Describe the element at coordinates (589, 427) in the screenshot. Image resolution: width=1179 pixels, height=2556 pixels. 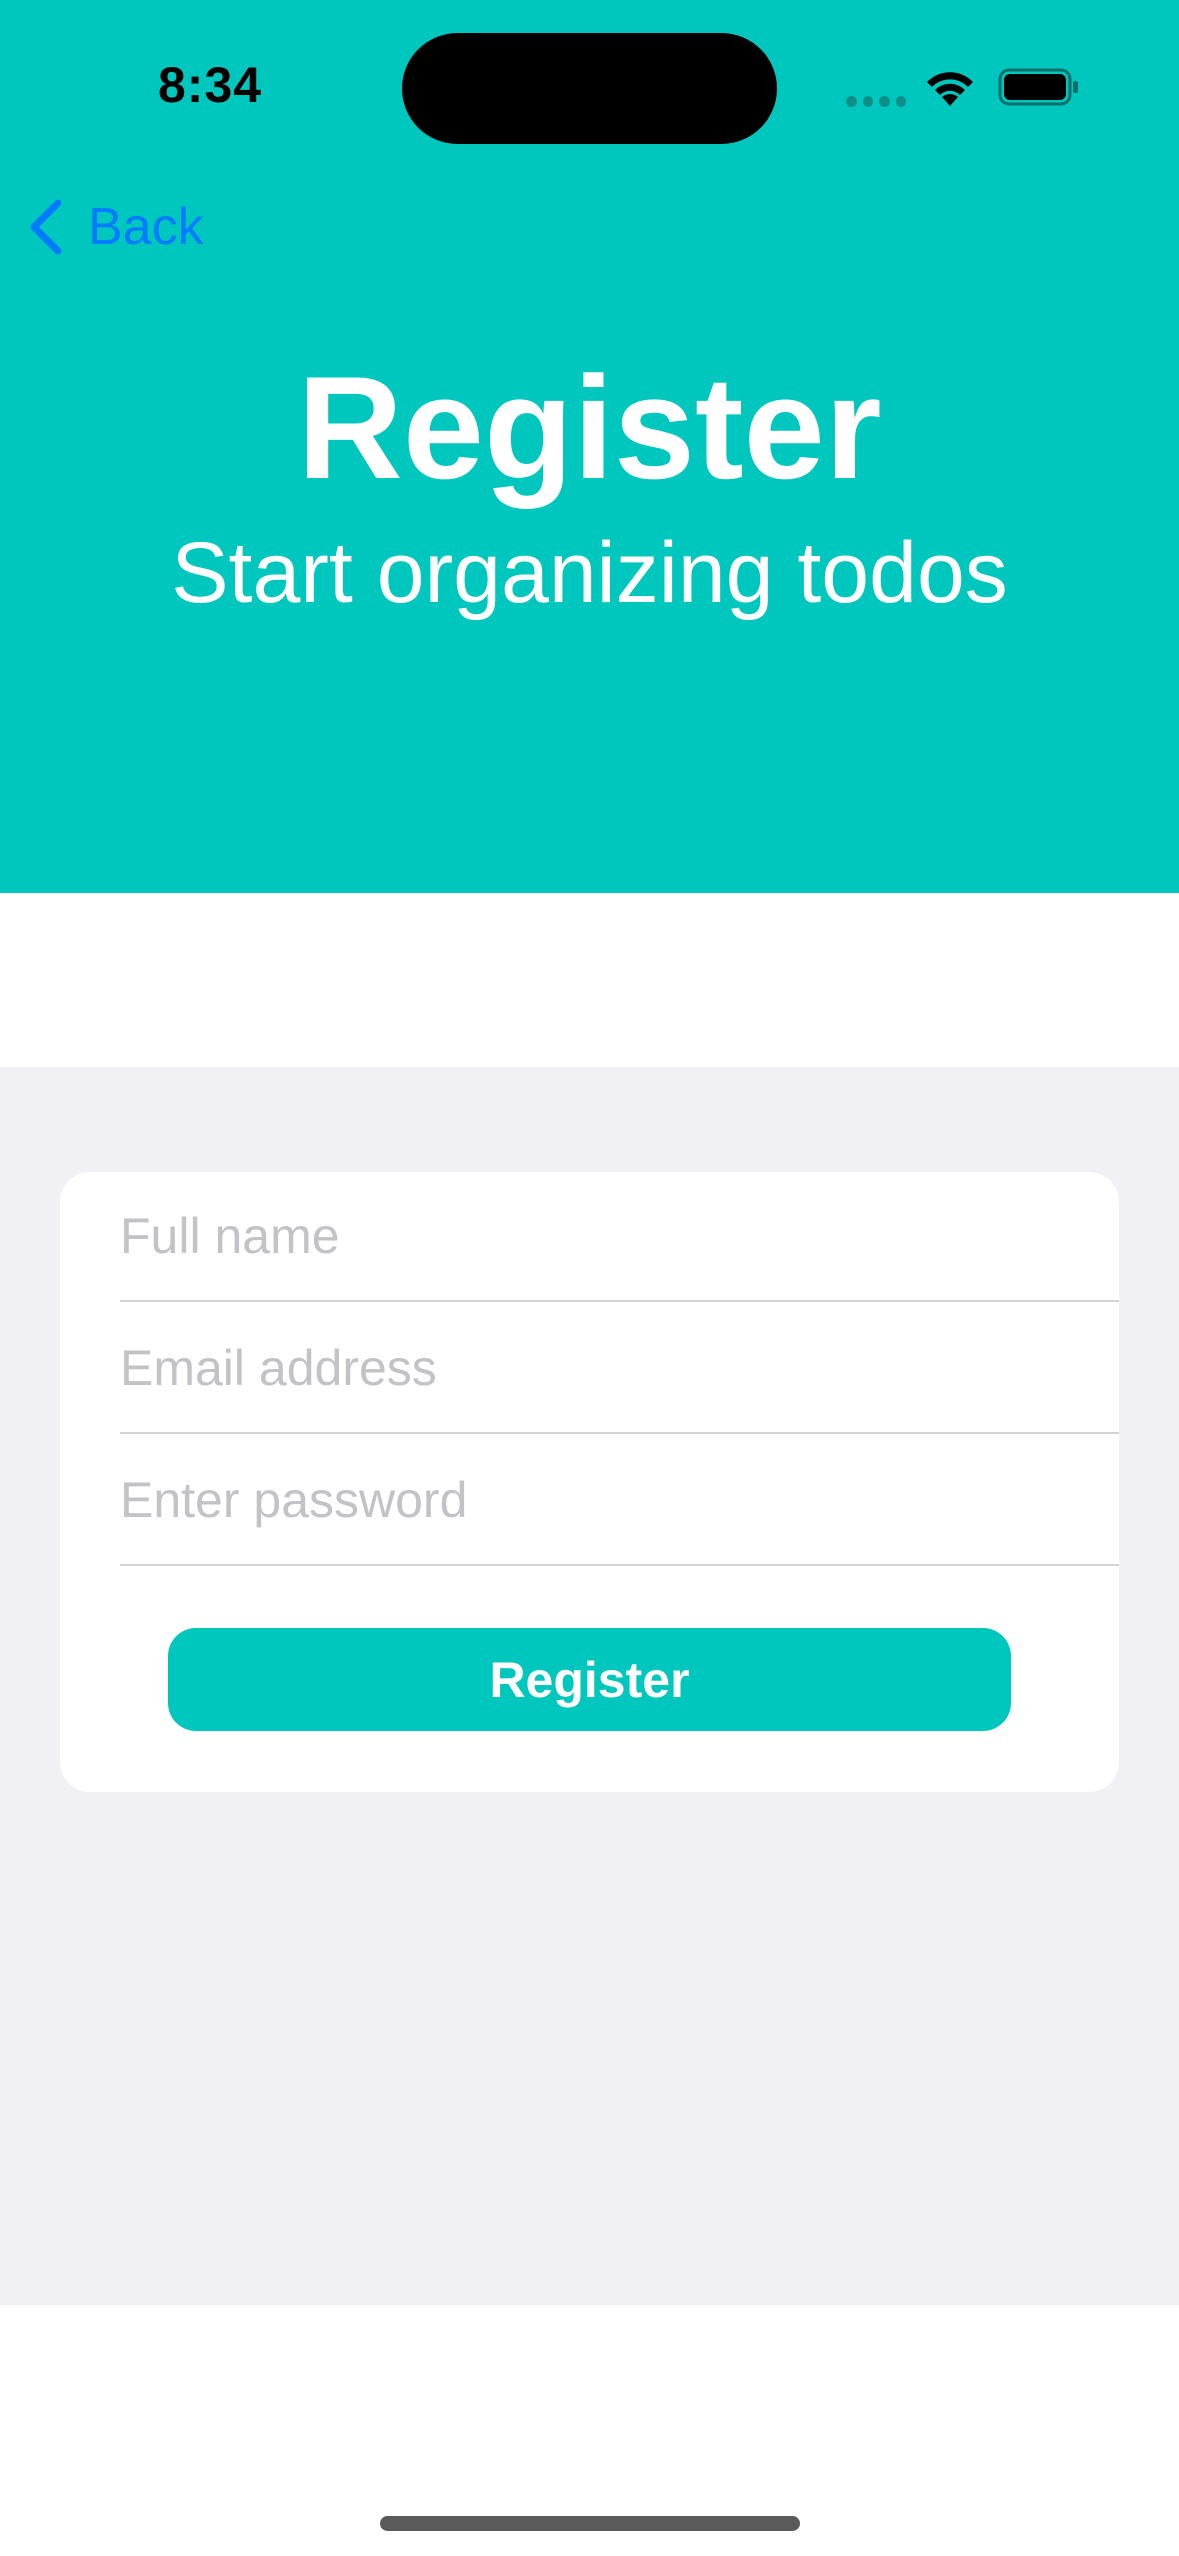
I see `page-title: Register` at that location.